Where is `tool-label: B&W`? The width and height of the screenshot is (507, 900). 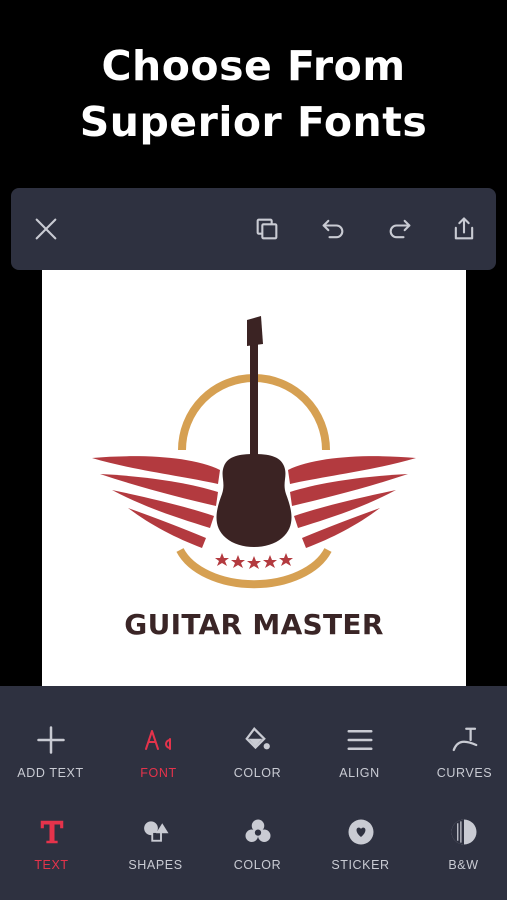 tool-label: B&W is located at coordinates (463, 865).